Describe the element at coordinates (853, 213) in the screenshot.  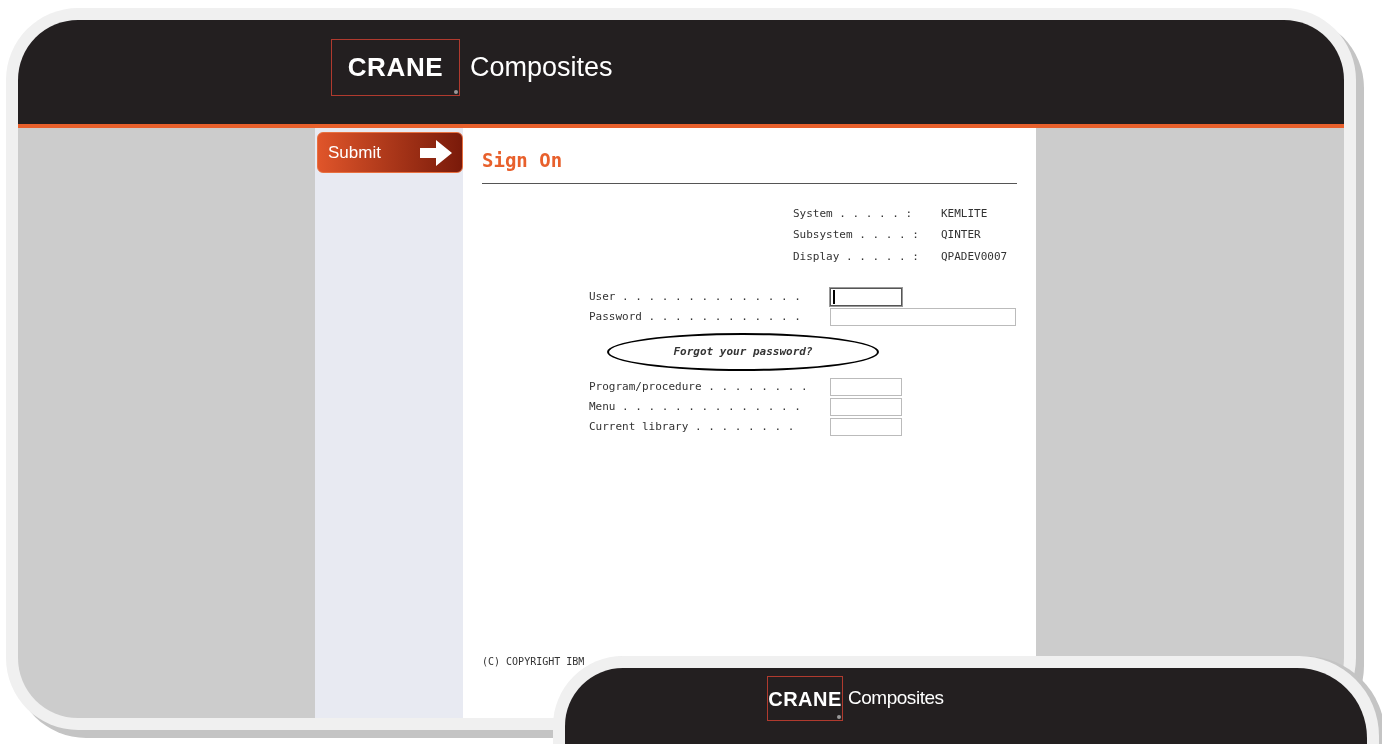
I see `info-label: System . . . . . :` at that location.